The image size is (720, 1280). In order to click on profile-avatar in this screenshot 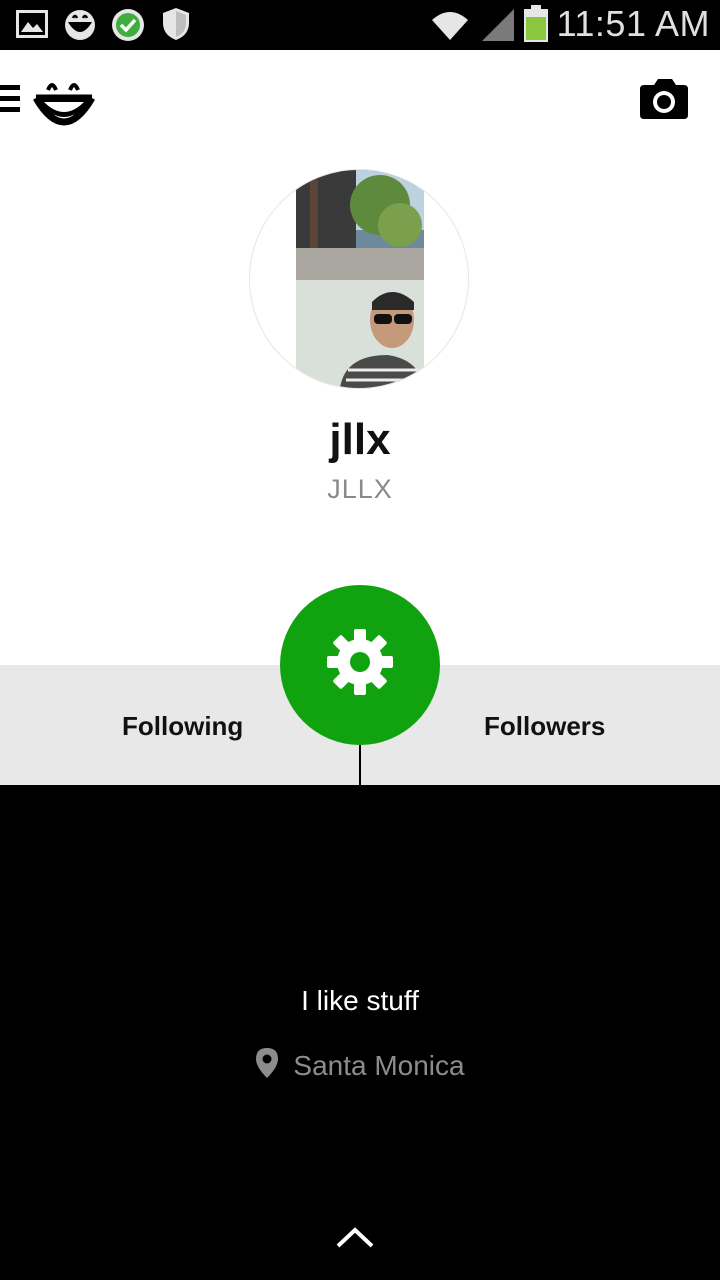, I will do `click(359, 279)`.